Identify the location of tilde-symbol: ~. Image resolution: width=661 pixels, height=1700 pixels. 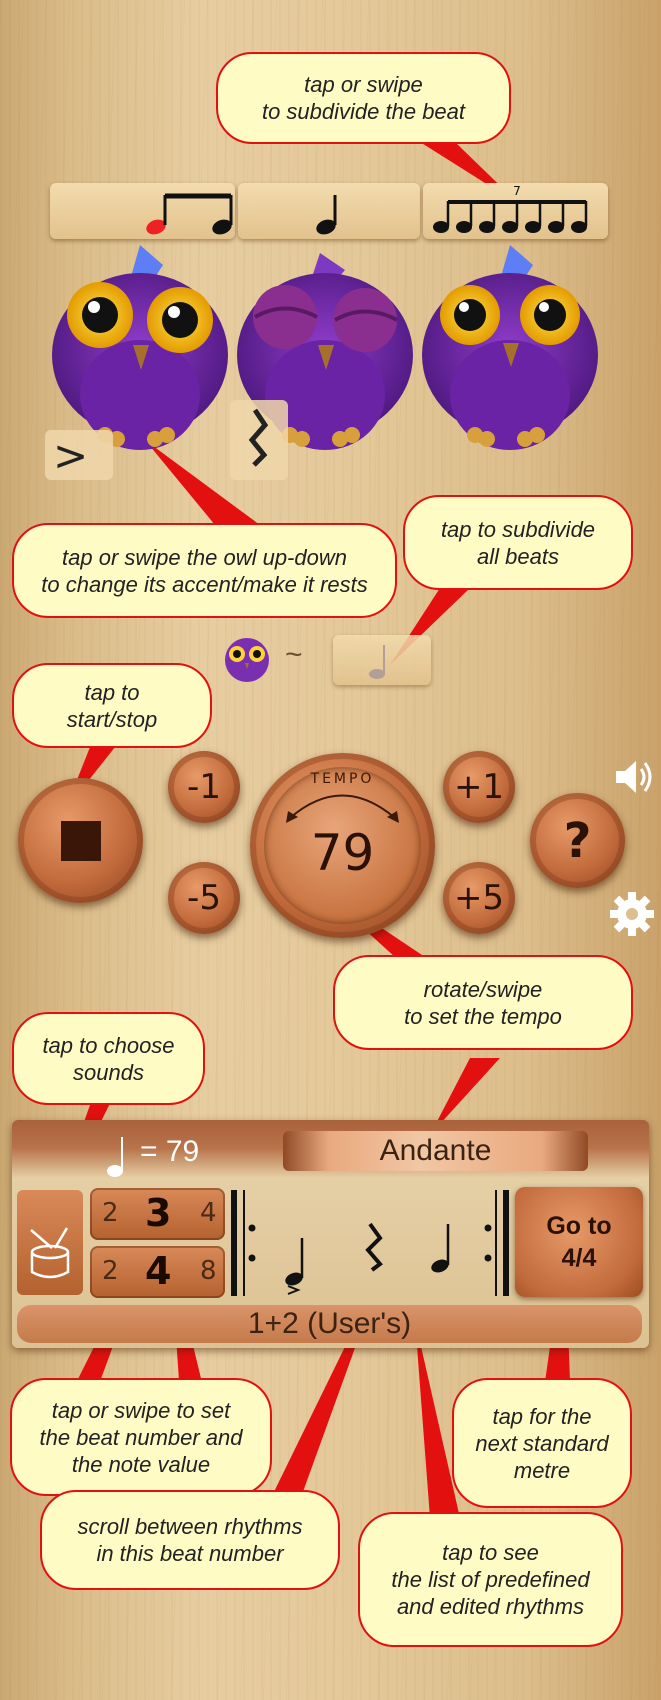
(294, 654).